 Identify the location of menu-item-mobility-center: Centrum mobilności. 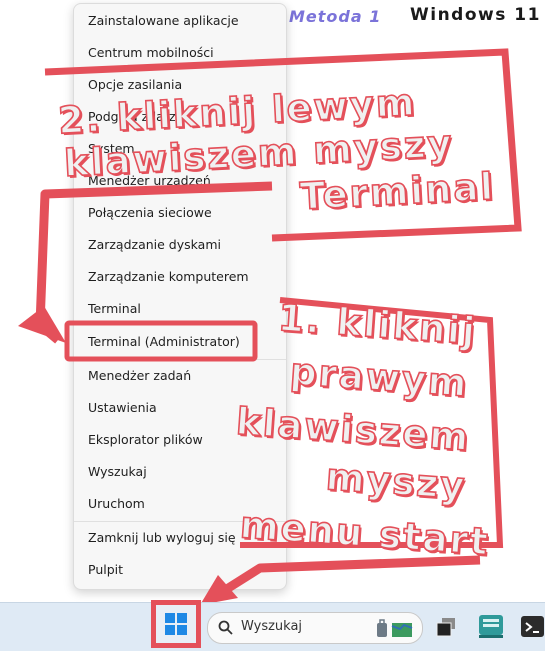
(151, 53).